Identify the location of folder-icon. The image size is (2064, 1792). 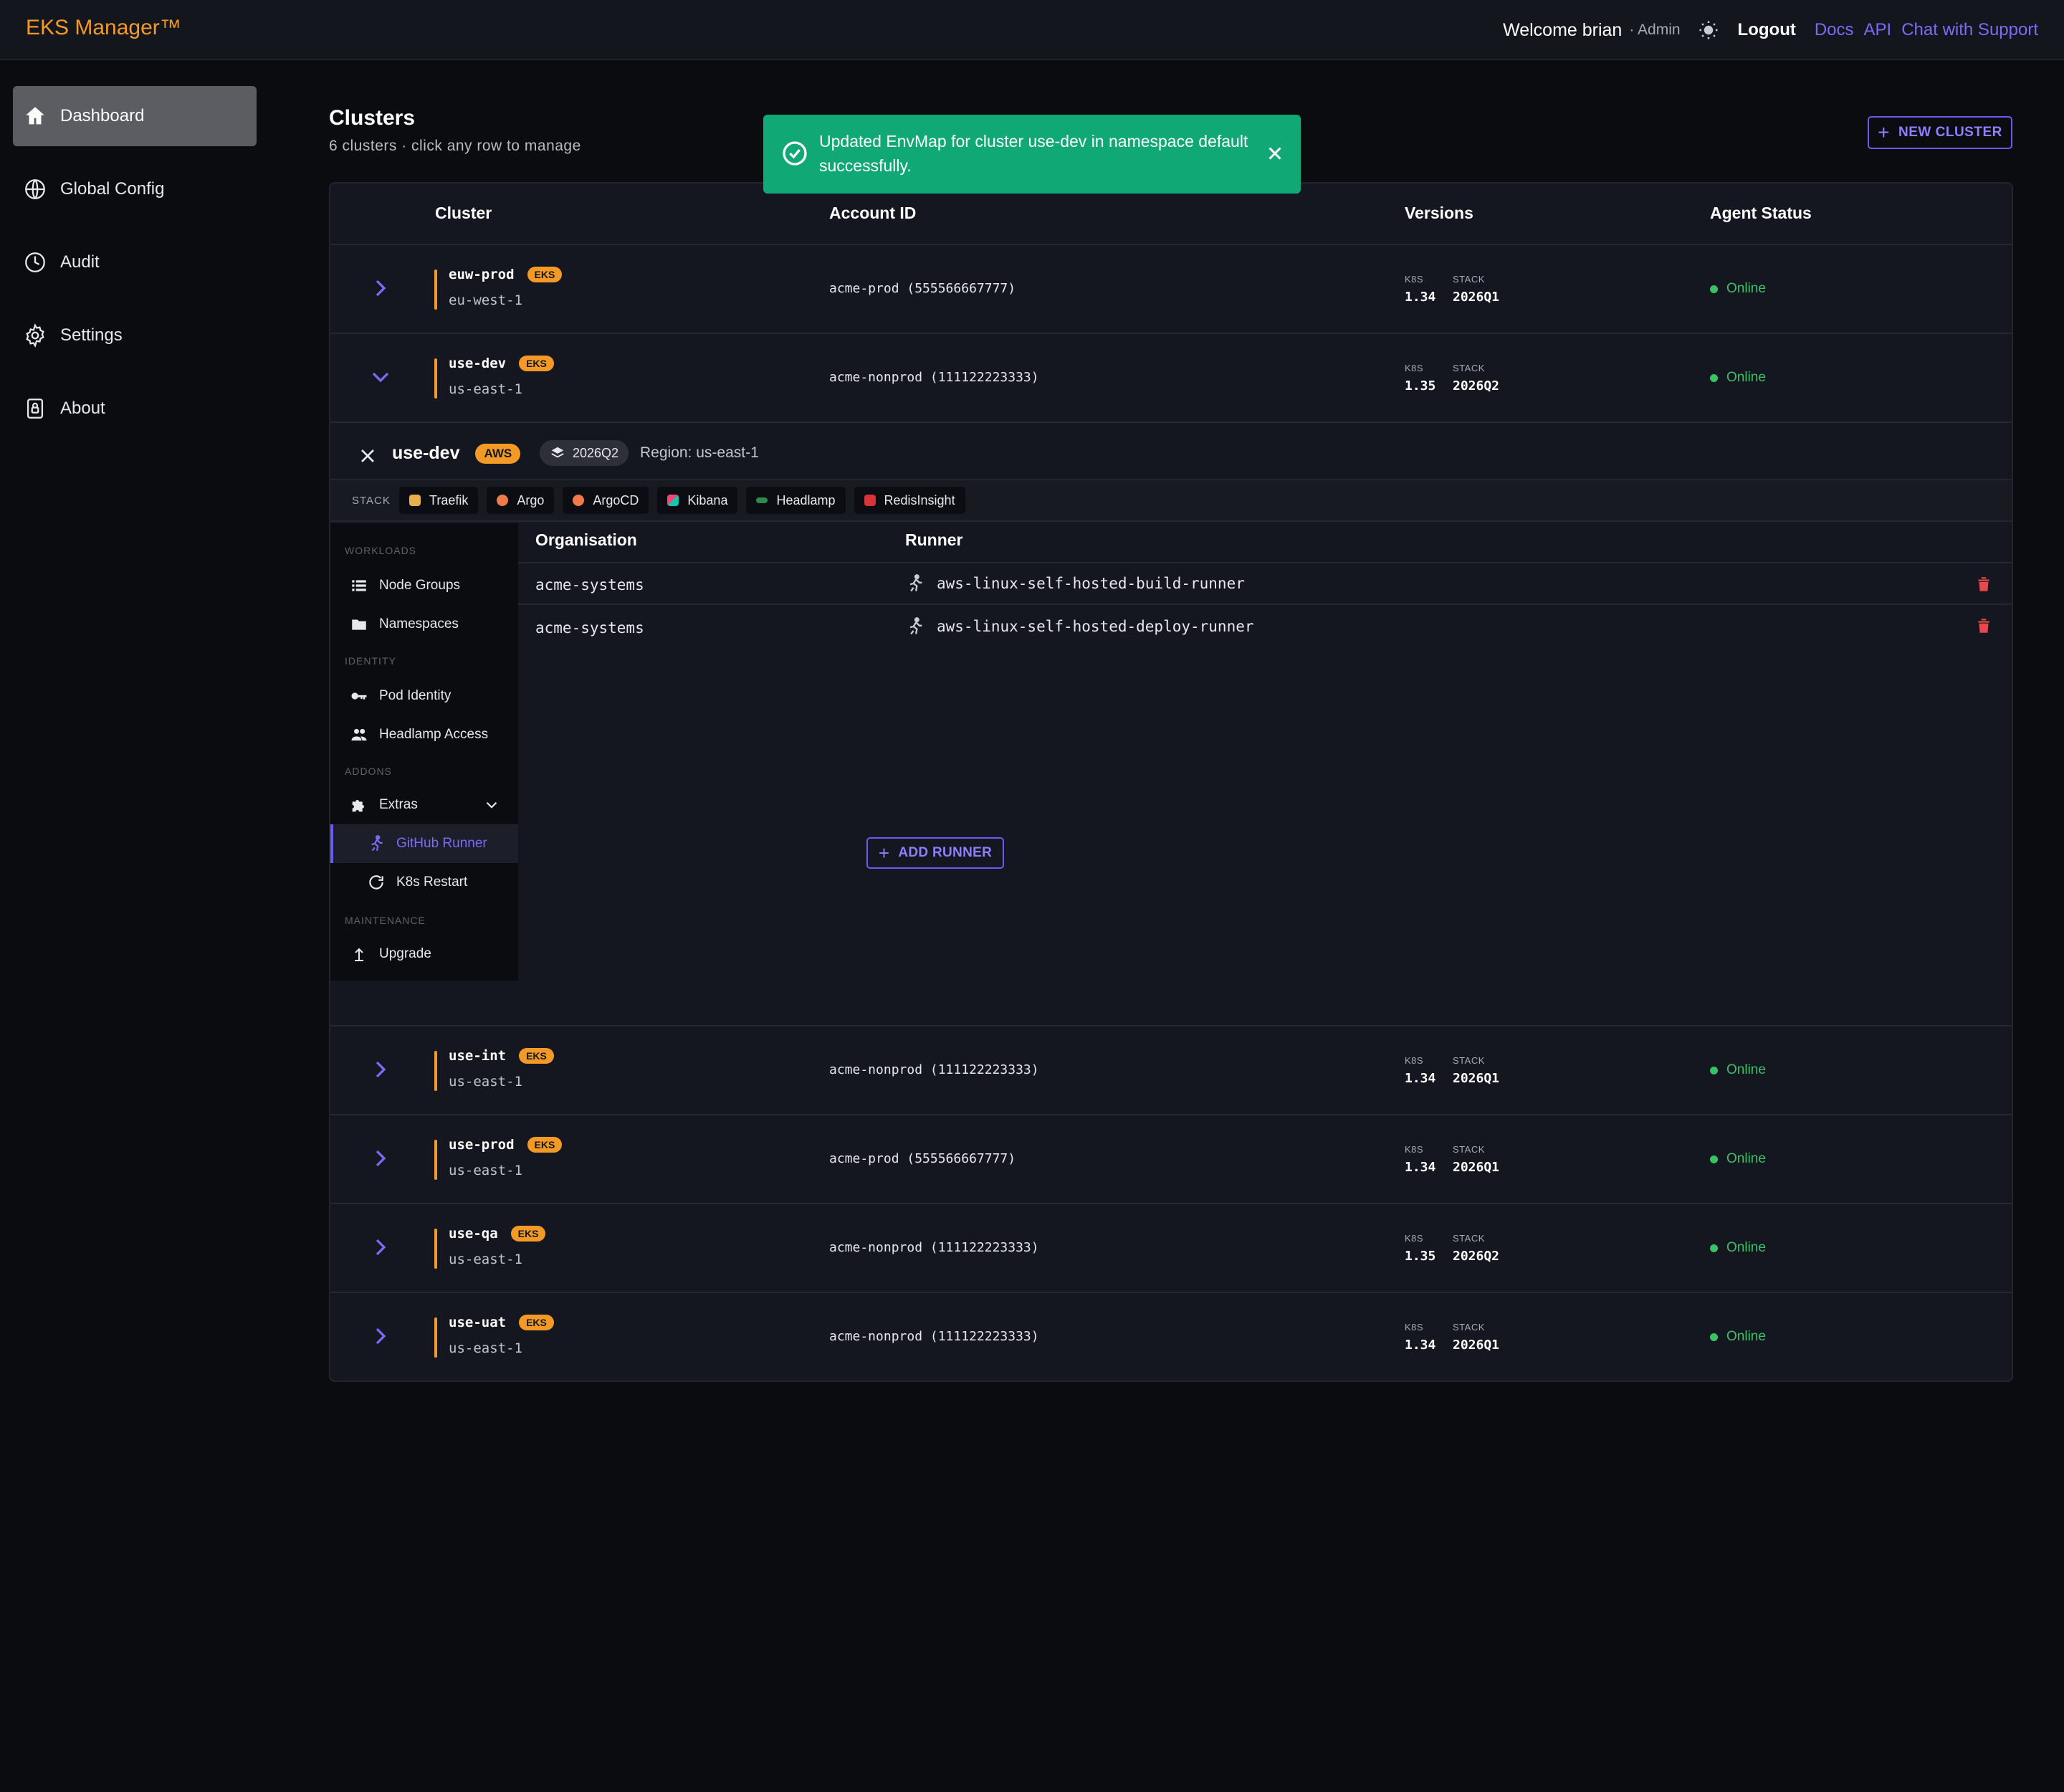
(359, 624).